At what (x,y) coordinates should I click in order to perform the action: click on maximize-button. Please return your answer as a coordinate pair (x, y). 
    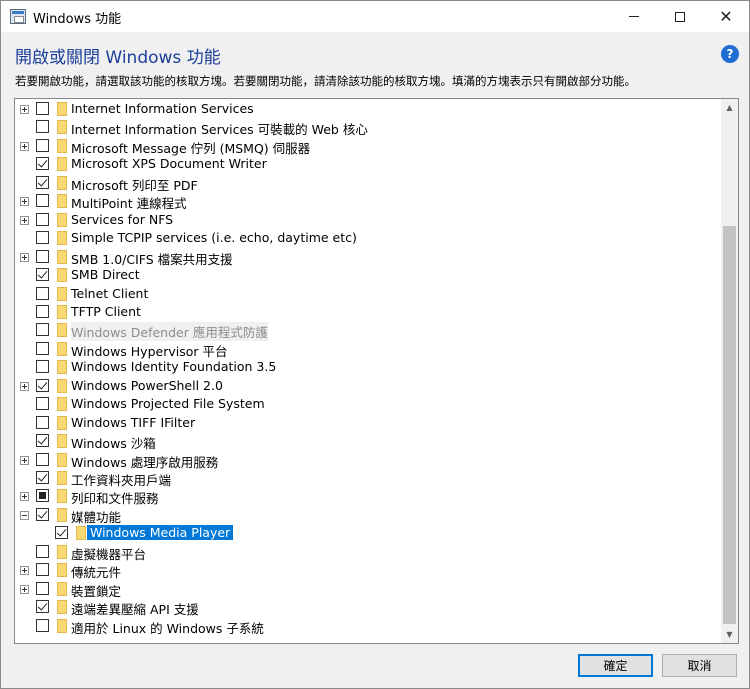
    Looking at the image, I should click on (680, 16).